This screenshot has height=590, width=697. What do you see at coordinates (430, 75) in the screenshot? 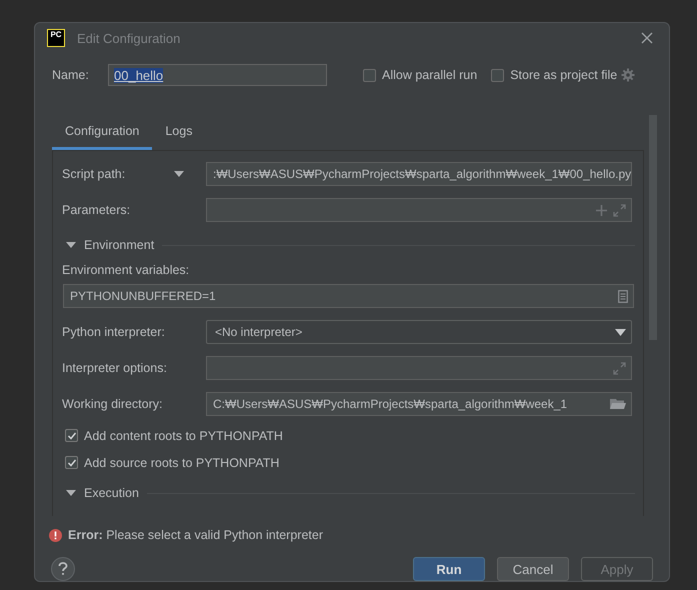
I see `checkbox-label: Allow parallel run` at bounding box center [430, 75].